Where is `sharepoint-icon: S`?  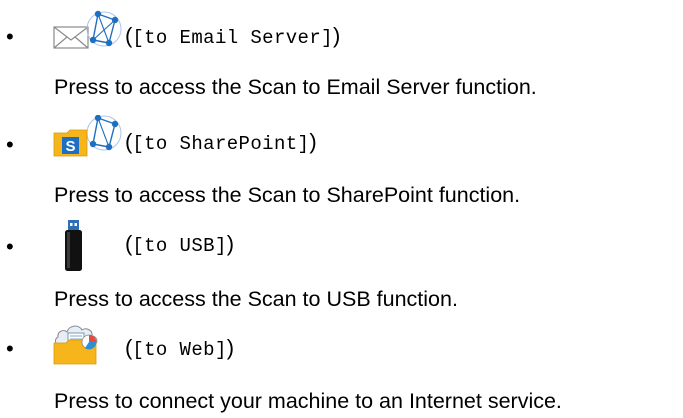
sharepoint-icon: S is located at coordinates (88, 138).